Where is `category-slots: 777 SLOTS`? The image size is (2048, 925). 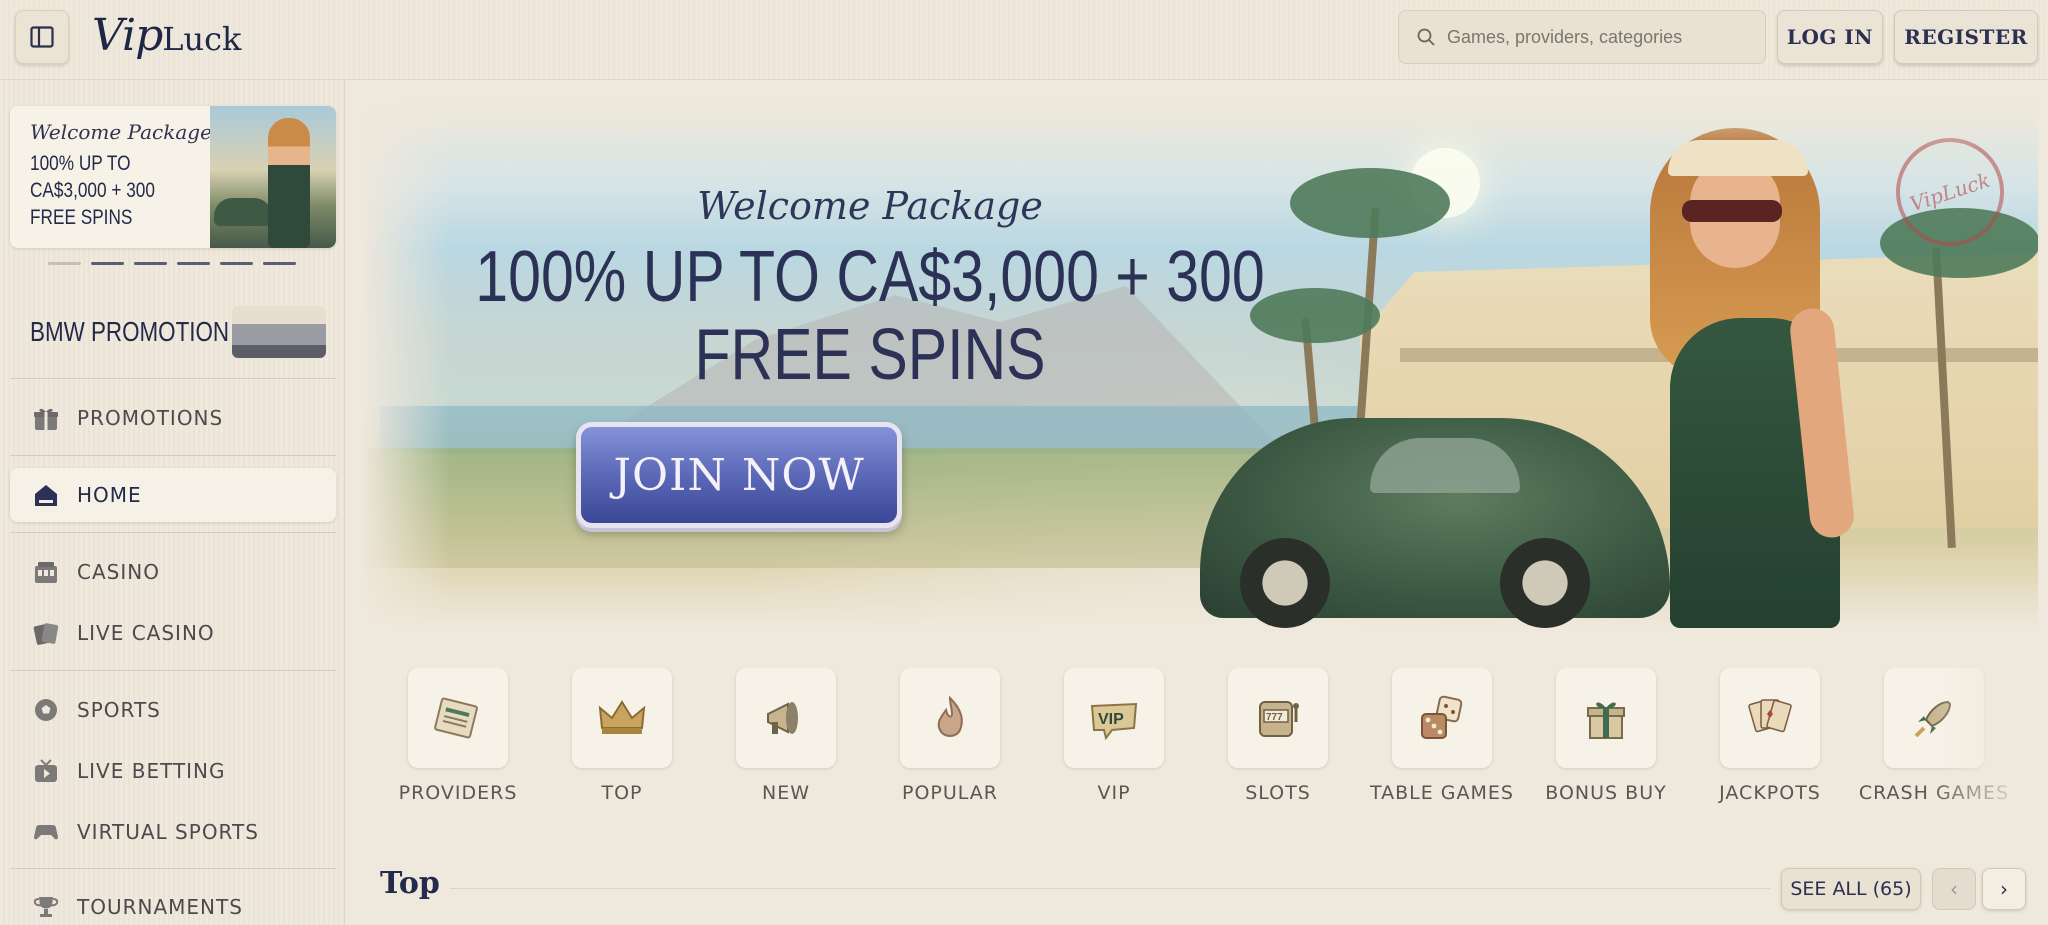
category-slots: 777 SLOTS is located at coordinates (1278, 737).